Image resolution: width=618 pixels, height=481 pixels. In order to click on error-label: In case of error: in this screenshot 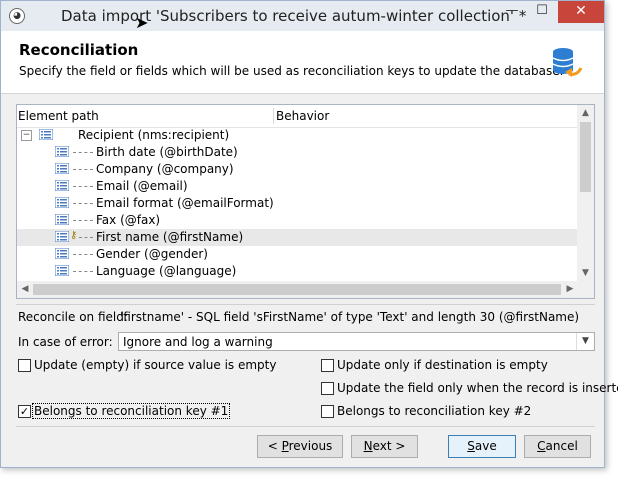, I will do `click(65, 342)`.